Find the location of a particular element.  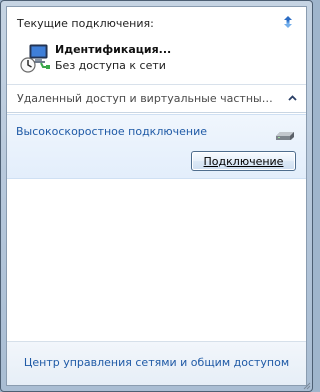

connection-status: Без доступа к сети is located at coordinates (110, 65).